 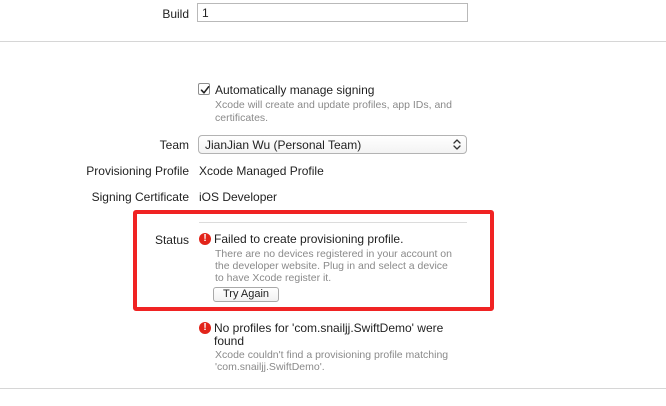 What do you see at coordinates (229, 341) in the screenshot?
I see `profiles-error-title-line2: found` at bounding box center [229, 341].